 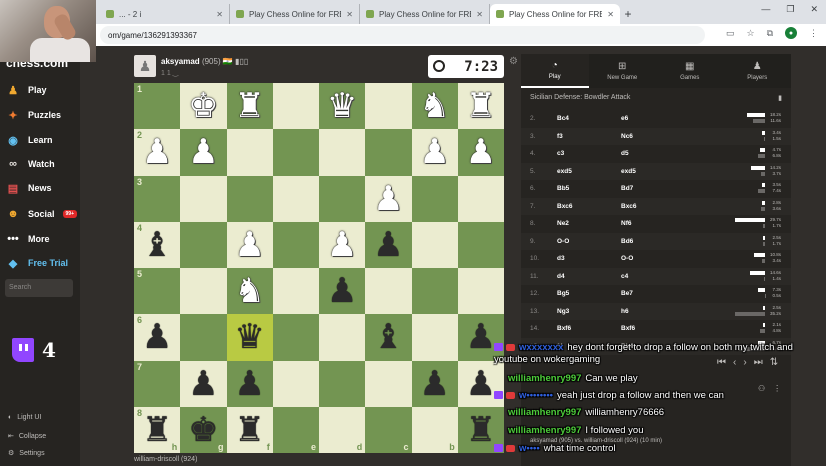 What do you see at coordinates (480, 244) in the screenshot?
I see `square-a4` at bounding box center [480, 244].